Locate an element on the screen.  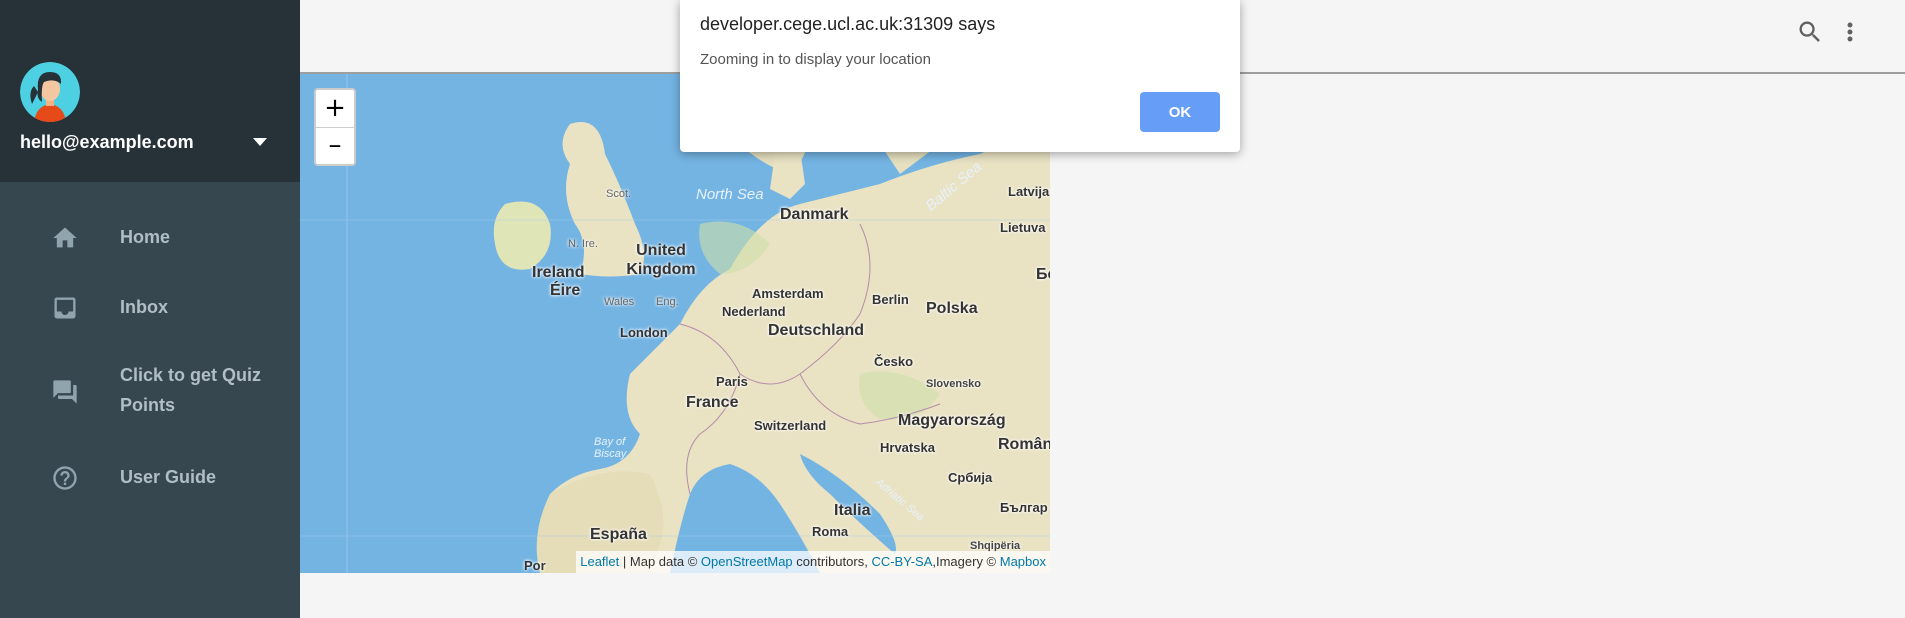
home-icon is located at coordinates (65, 238).